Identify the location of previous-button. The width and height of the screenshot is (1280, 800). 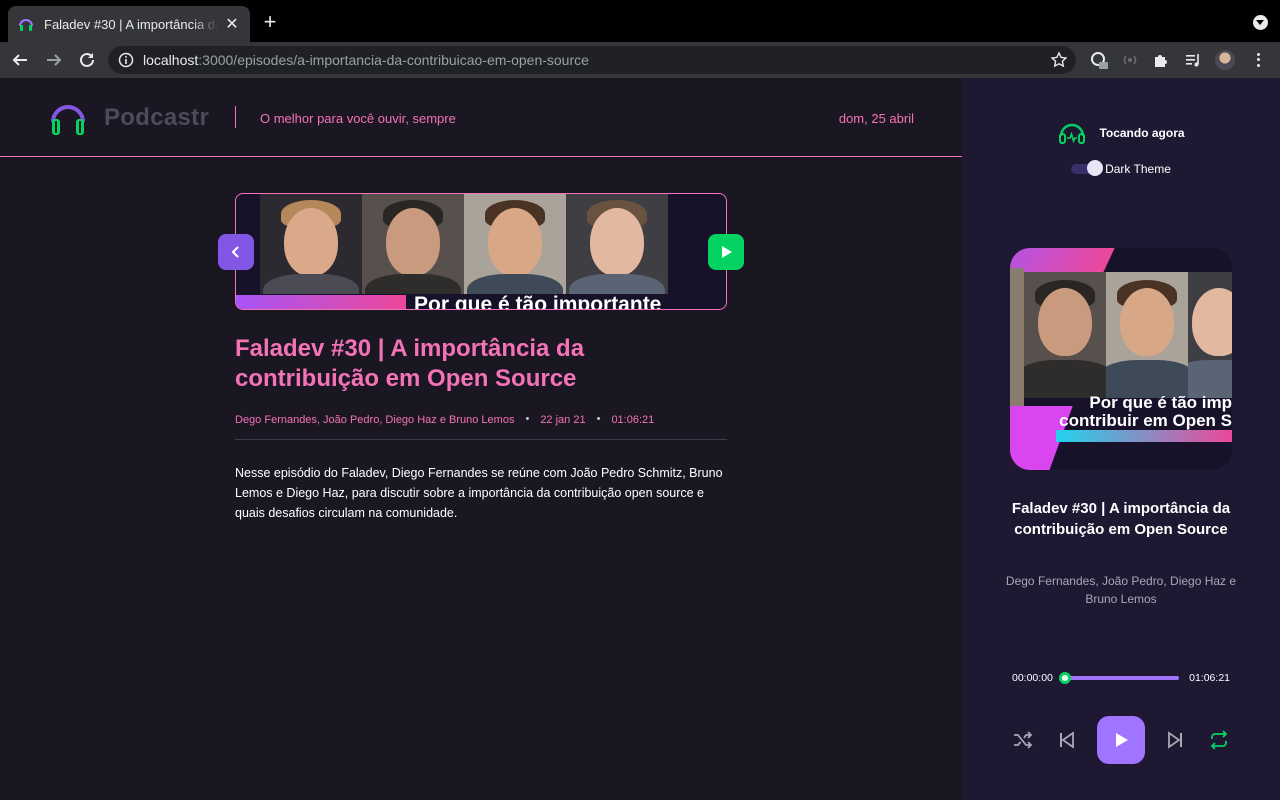
(1067, 740).